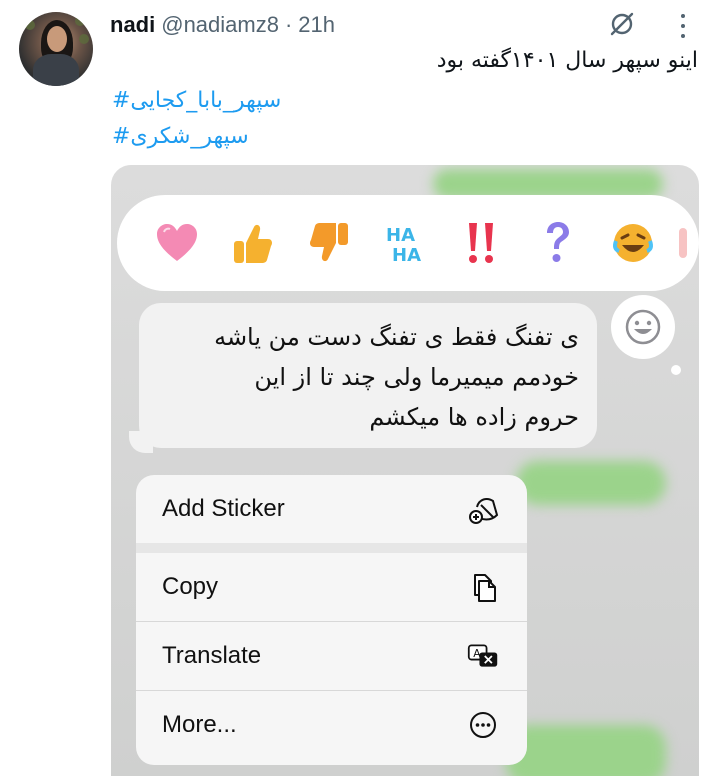  Describe the element at coordinates (396, 337) in the screenshot. I see `message-line: ی تفنگ فقط ی تفنگ دست من یاشه` at that location.